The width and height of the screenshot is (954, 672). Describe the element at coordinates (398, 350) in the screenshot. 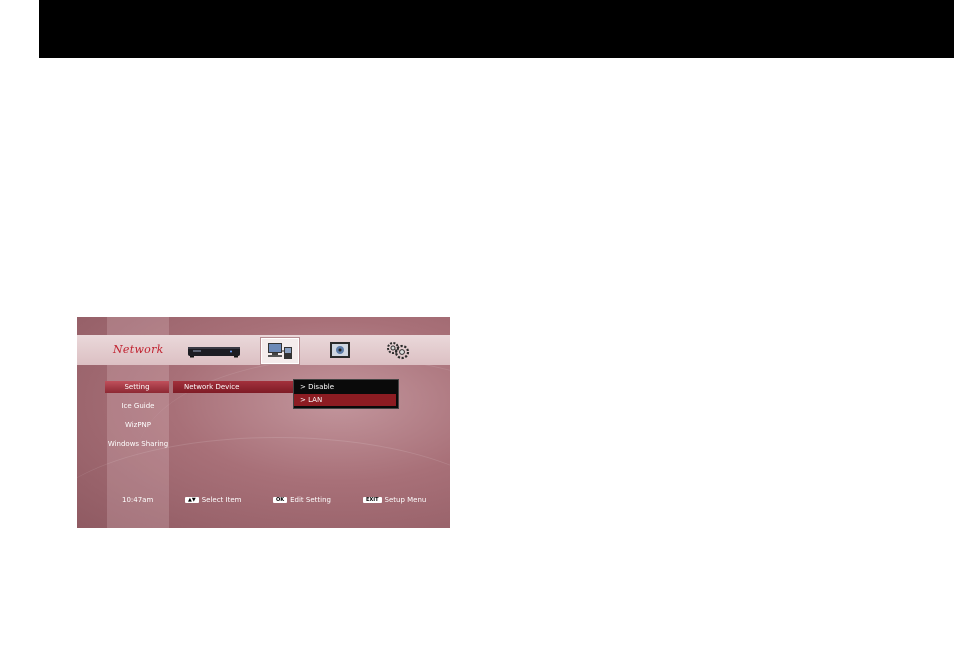

I see `tools-icon` at that location.